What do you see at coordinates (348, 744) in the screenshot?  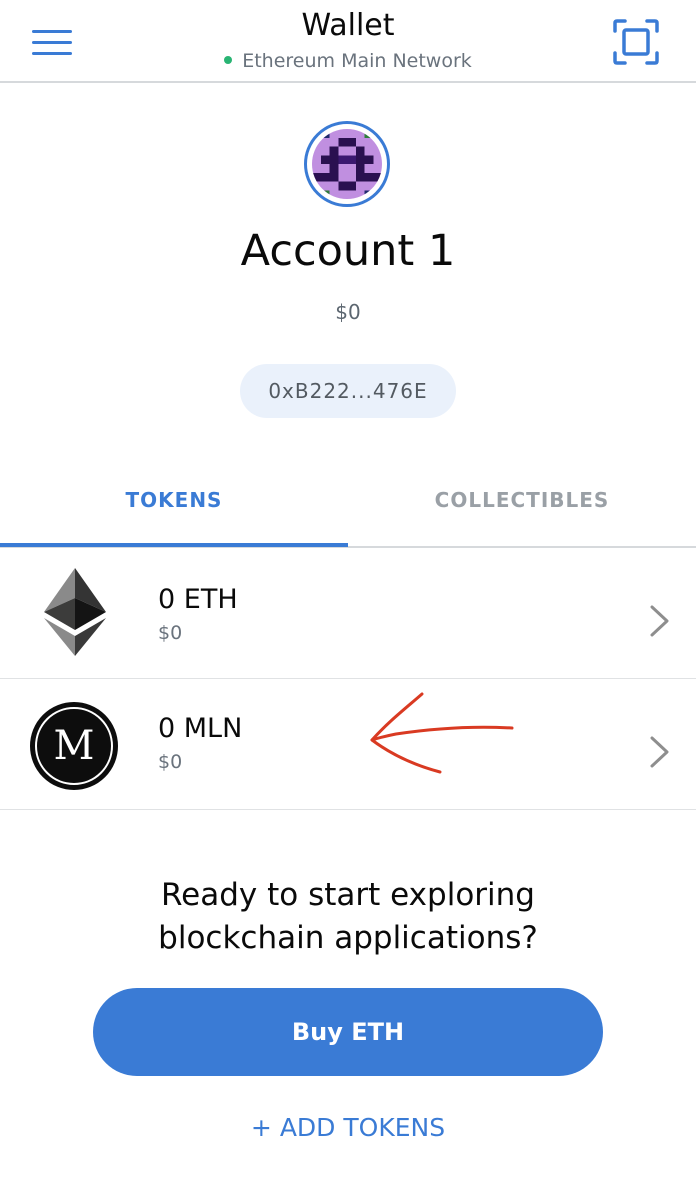 I see `token-row-mln: M 0 MLN $0` at bounding box center [348, 744].